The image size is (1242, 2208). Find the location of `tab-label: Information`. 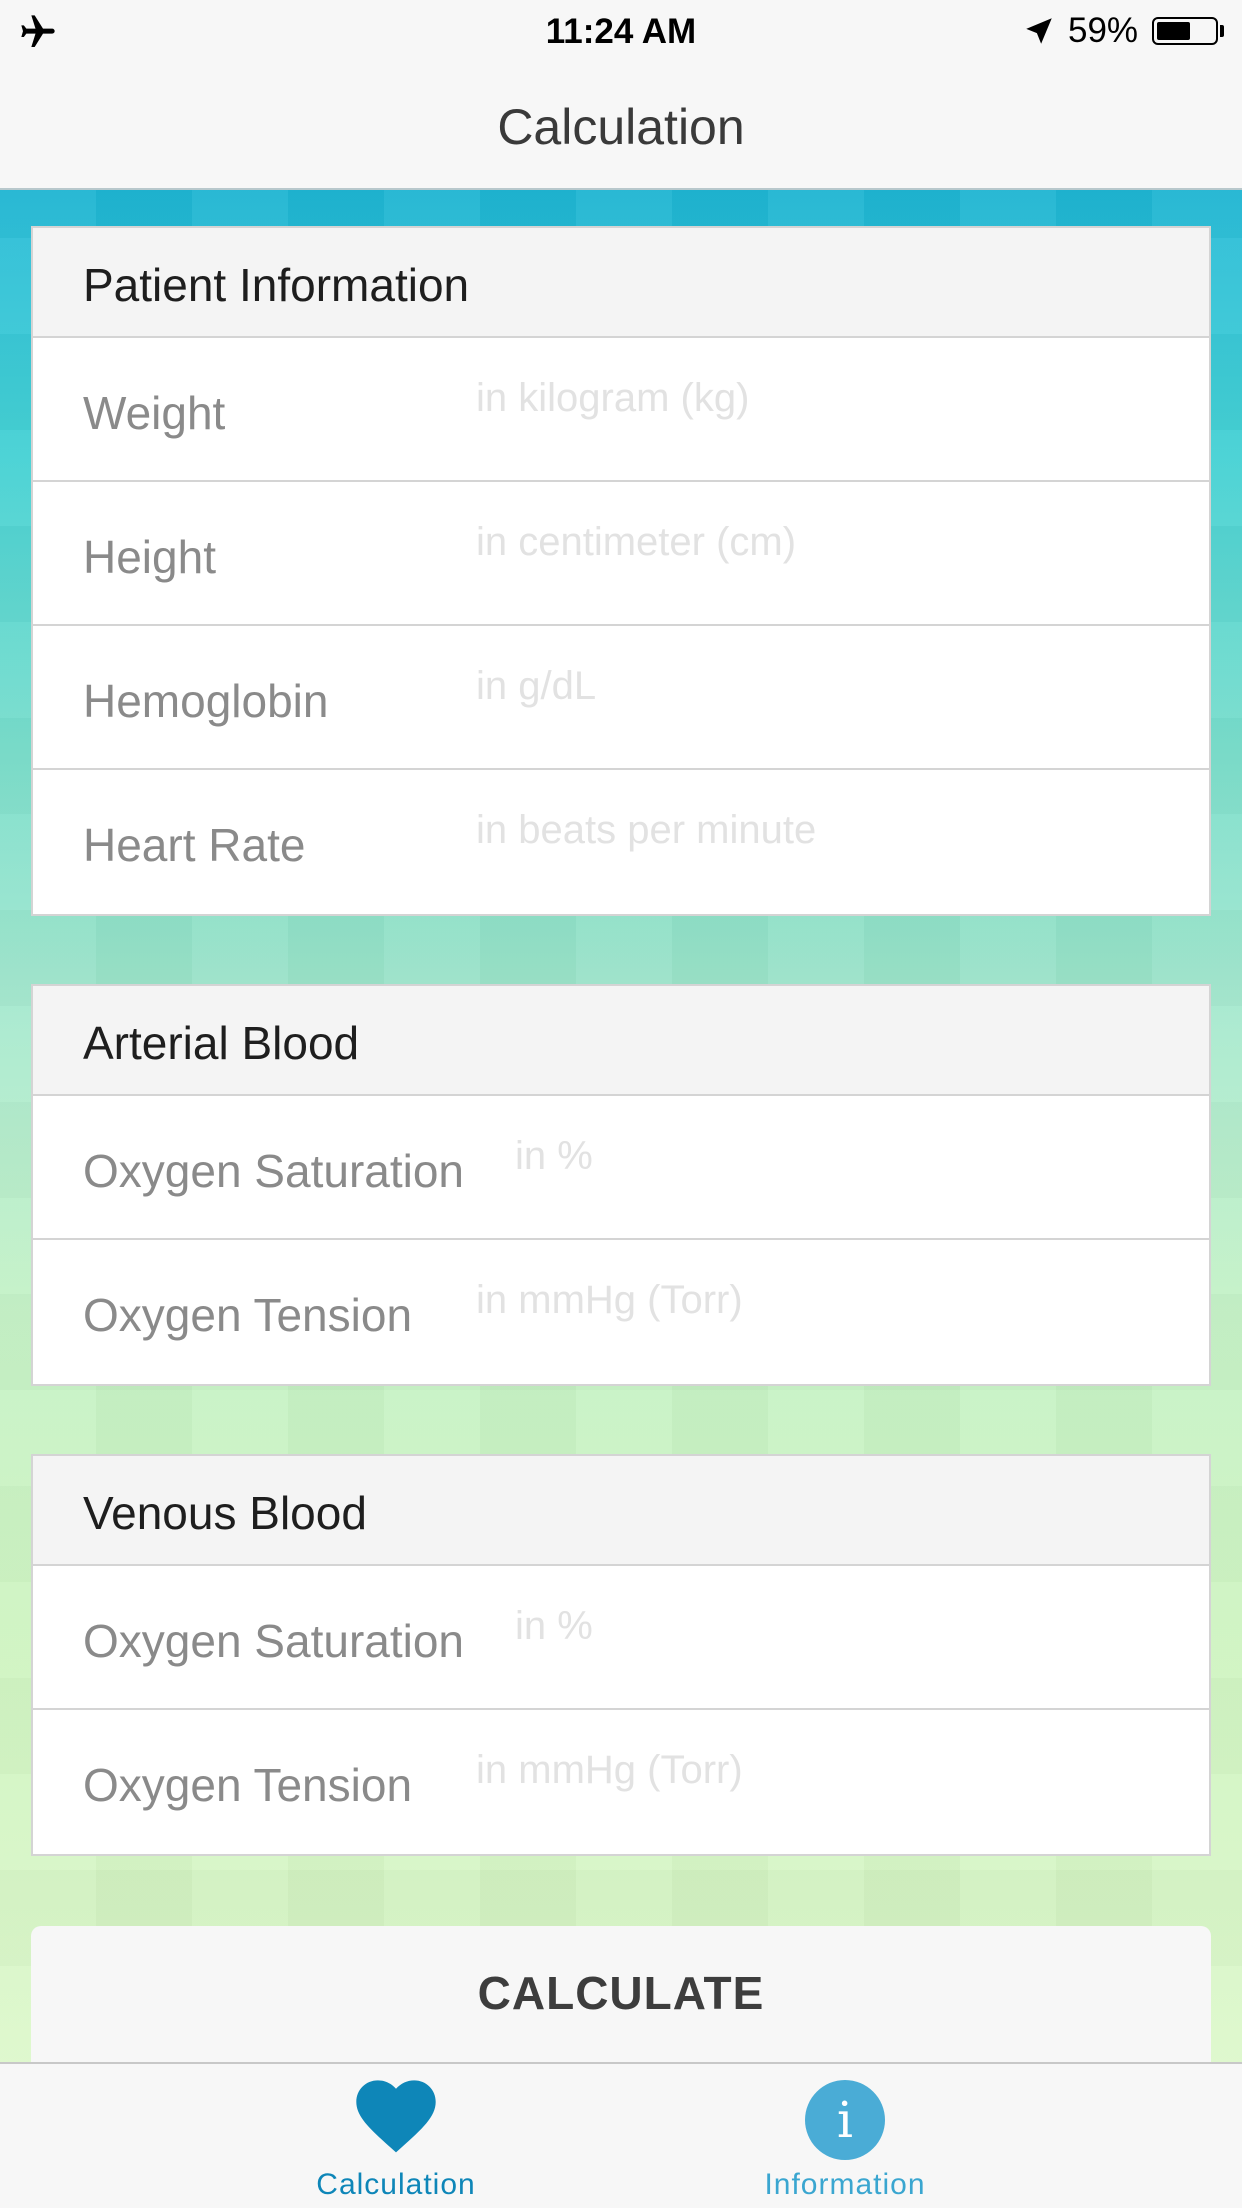

tab-label: Information is located at coordinates (845, 2184).